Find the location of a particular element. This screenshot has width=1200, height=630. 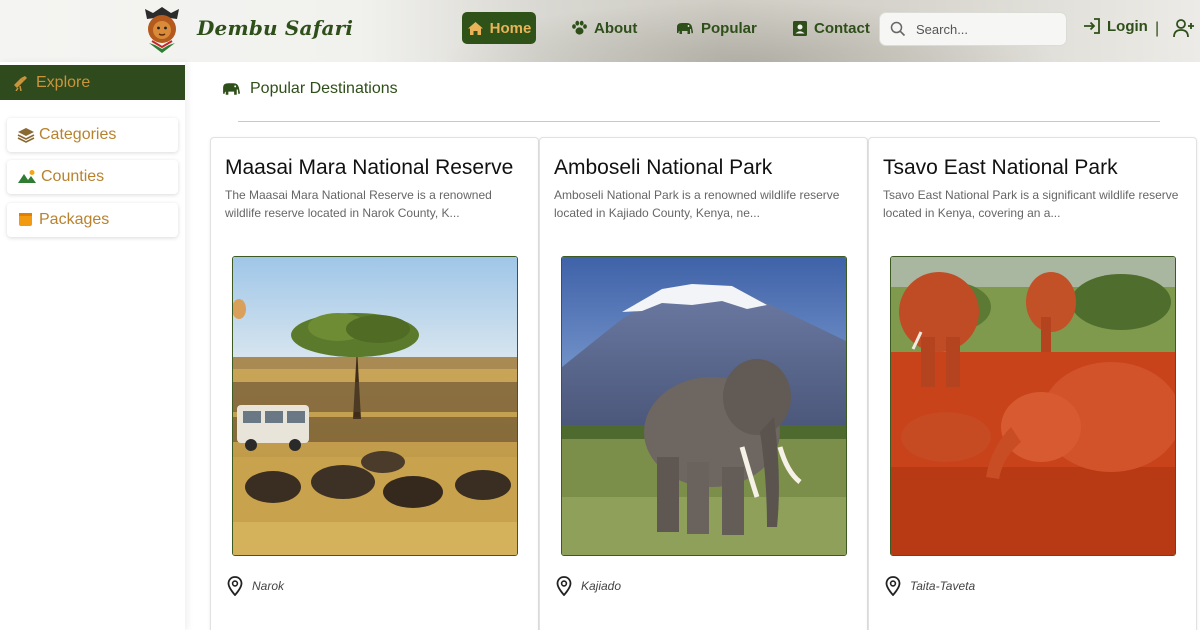

nav-popular: Popular is located at coordinates (716, 28).